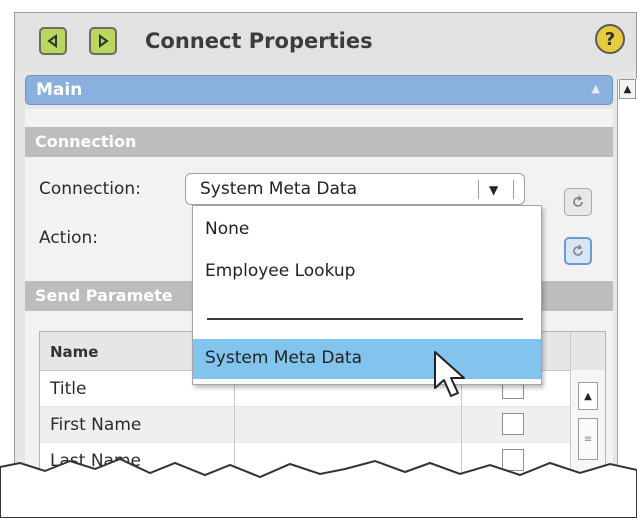 This screenshot has height=518, width=637. Describe the element at coordinates (513, 424) in the screenshot. I see `param-checkbox` at that location.